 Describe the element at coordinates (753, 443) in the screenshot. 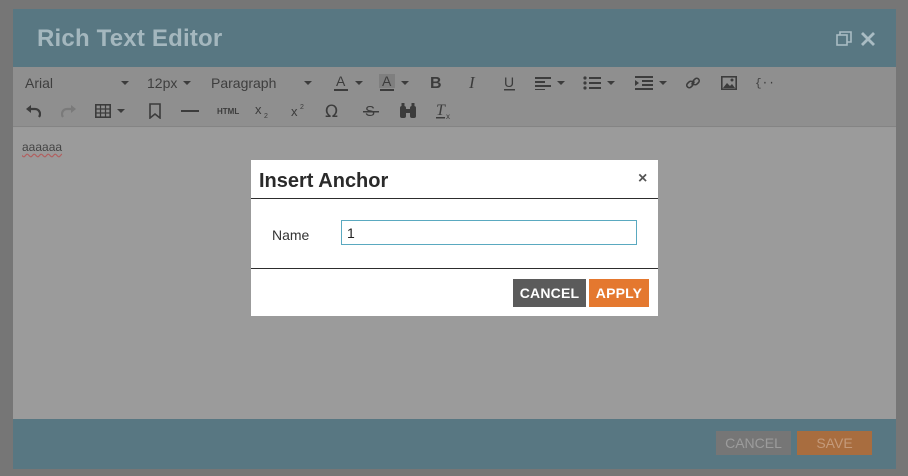

I see `editor-cancel-button: CANCEL` at that location.